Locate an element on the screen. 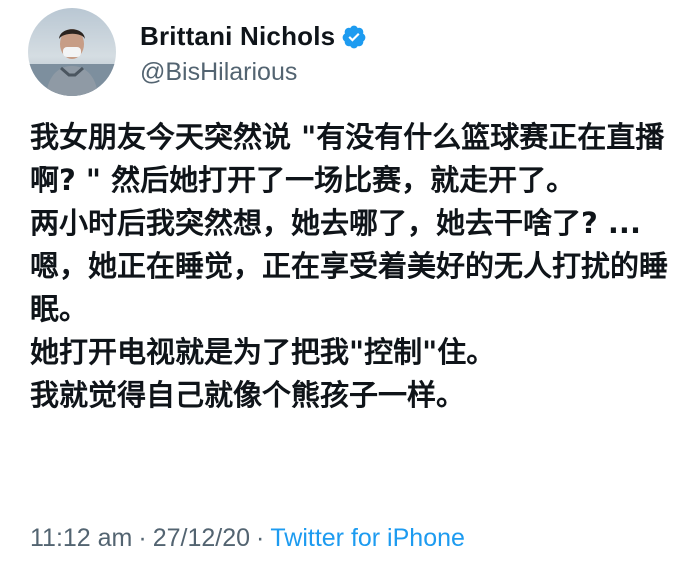 The height and width of the screenshot is (578, 690). verified-badge-icon is located at coordinates (354, 37).